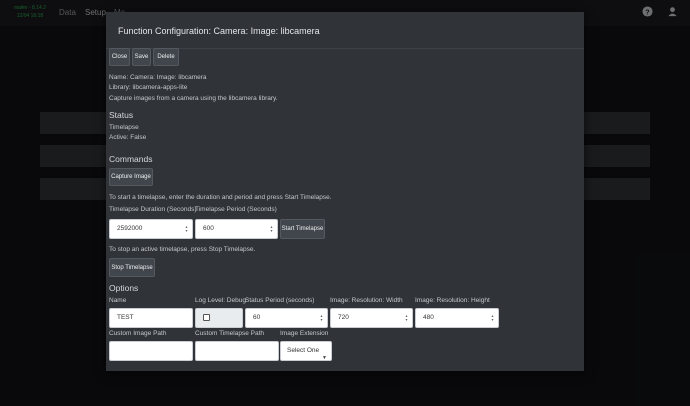 This screenshot has width=690, height=406. Describe the element at coordinates (148, 87) in the screenshot. I see `function-library: Library: libcamera-apps-lite` at that location.